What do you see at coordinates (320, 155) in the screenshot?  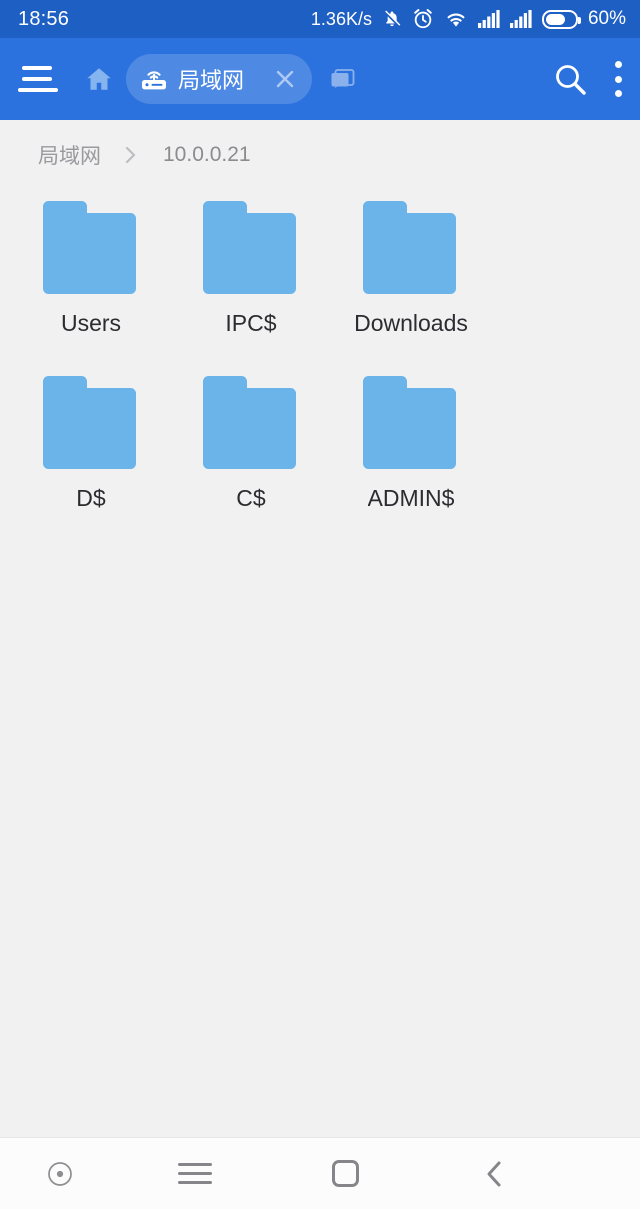 I see `breadcrumb: 局域网 10.0.0.21` at bounding box center [320, 155].